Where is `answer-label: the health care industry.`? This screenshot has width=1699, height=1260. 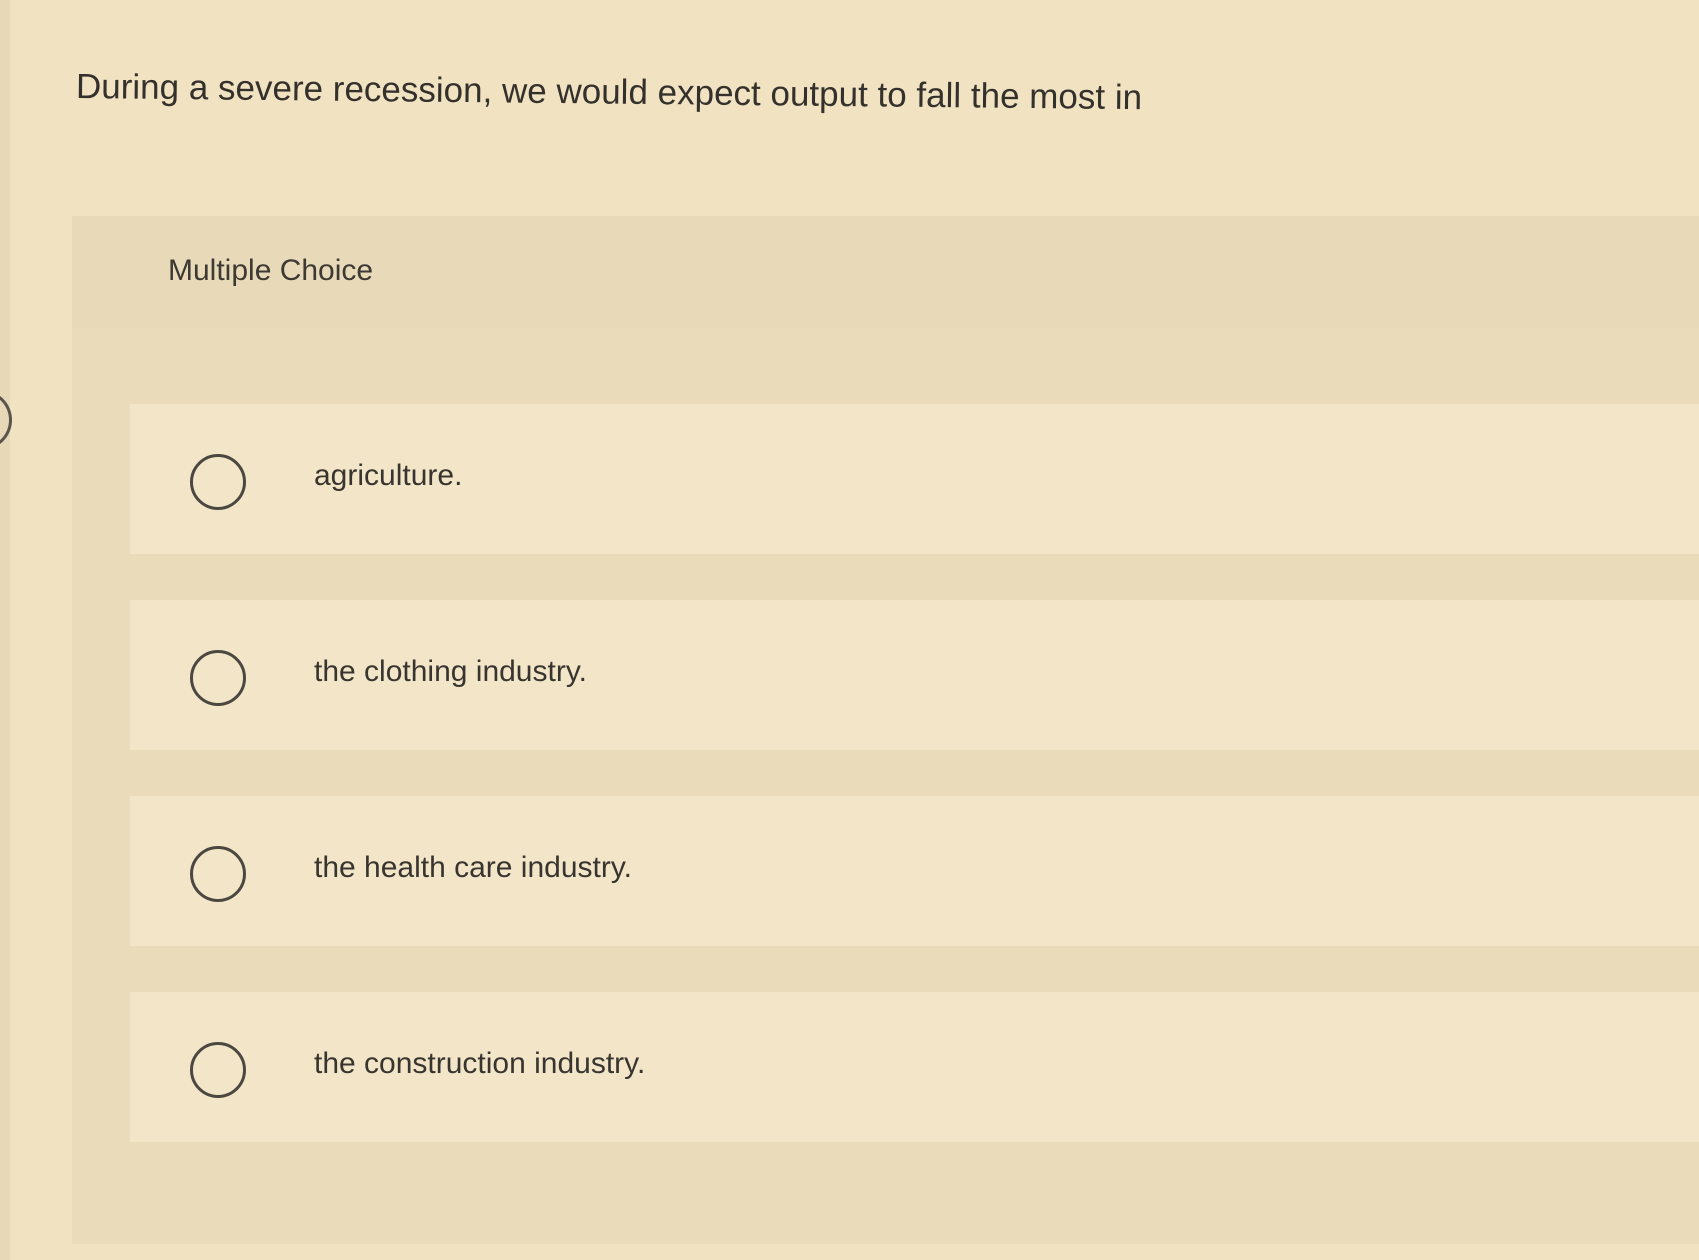 answer-label: the health care industry. is located at coordinates (473, 867).